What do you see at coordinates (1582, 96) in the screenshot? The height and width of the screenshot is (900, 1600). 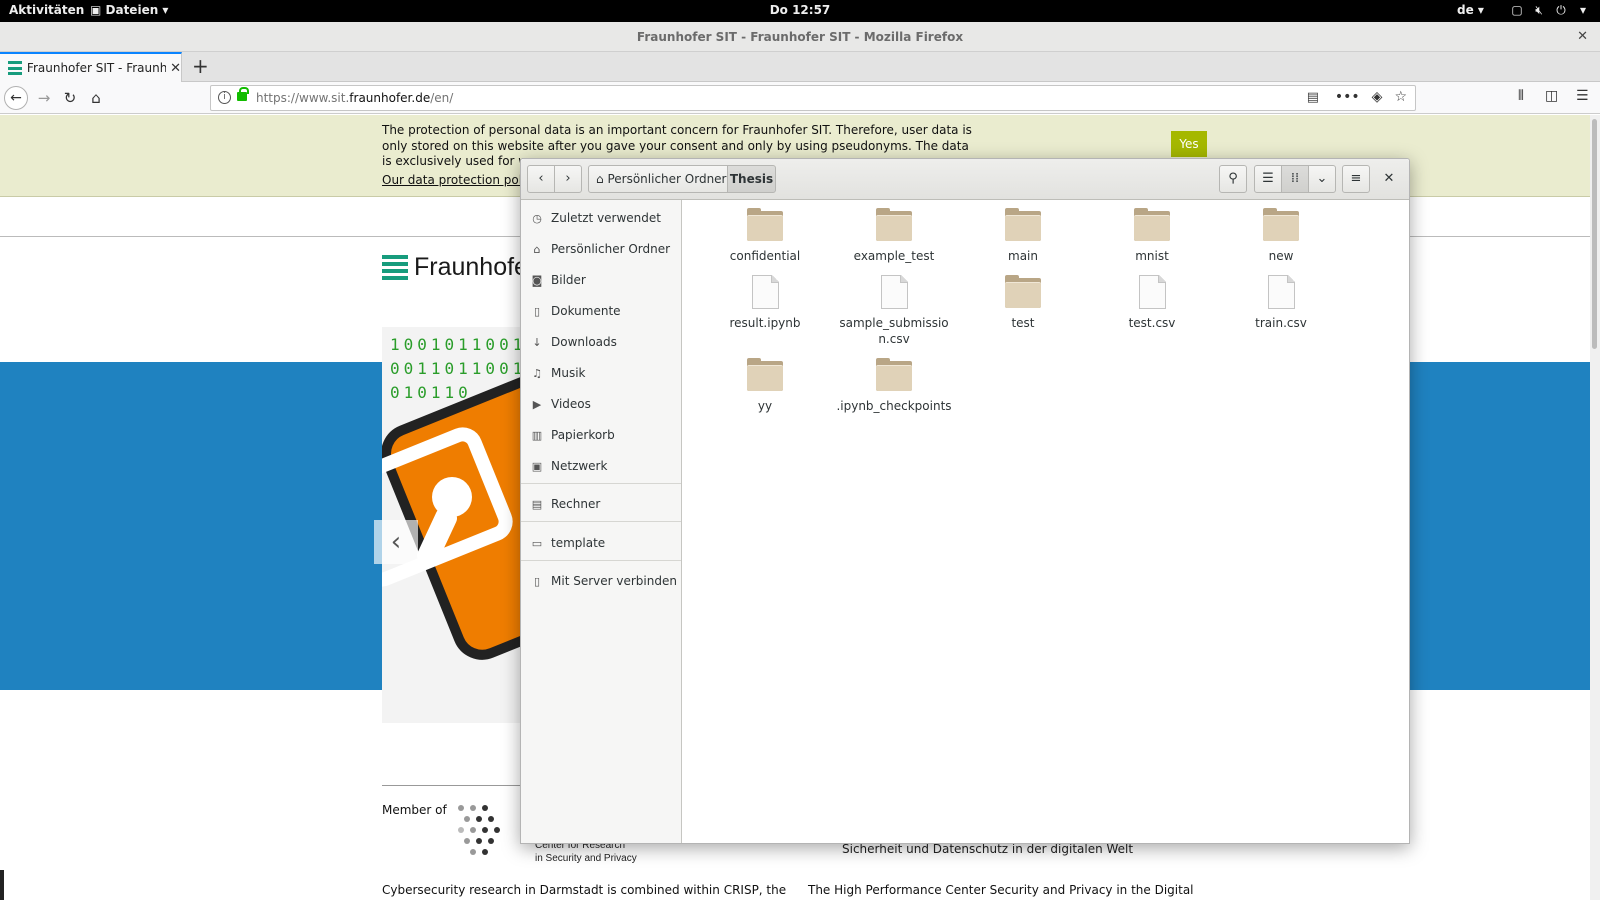 I see `hamburger-menu-icon: ☰` at bounding box center [1582, 96].